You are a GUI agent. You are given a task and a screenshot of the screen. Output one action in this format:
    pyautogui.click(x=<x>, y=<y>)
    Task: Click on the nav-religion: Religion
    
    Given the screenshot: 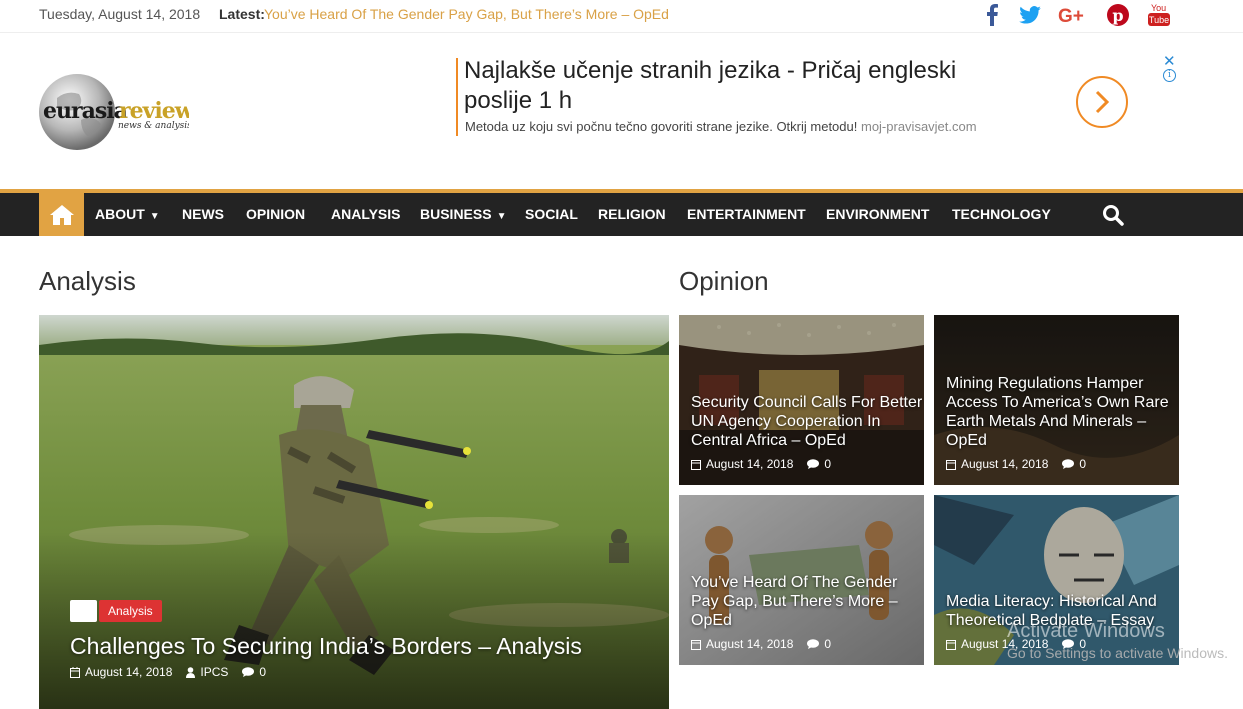 What is the action you would take?
    pyautogui.click(x=632, y=214)
    